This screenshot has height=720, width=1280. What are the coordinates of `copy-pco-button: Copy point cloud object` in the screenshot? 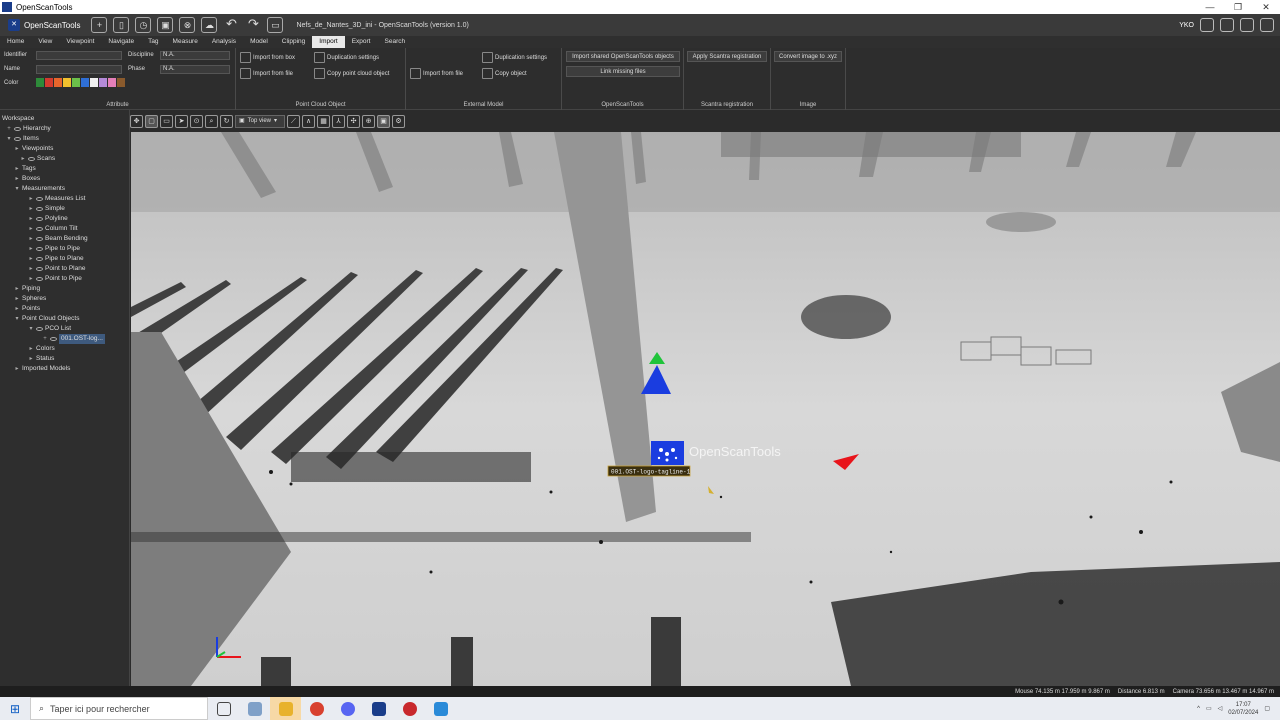 It's located at (351, 73).